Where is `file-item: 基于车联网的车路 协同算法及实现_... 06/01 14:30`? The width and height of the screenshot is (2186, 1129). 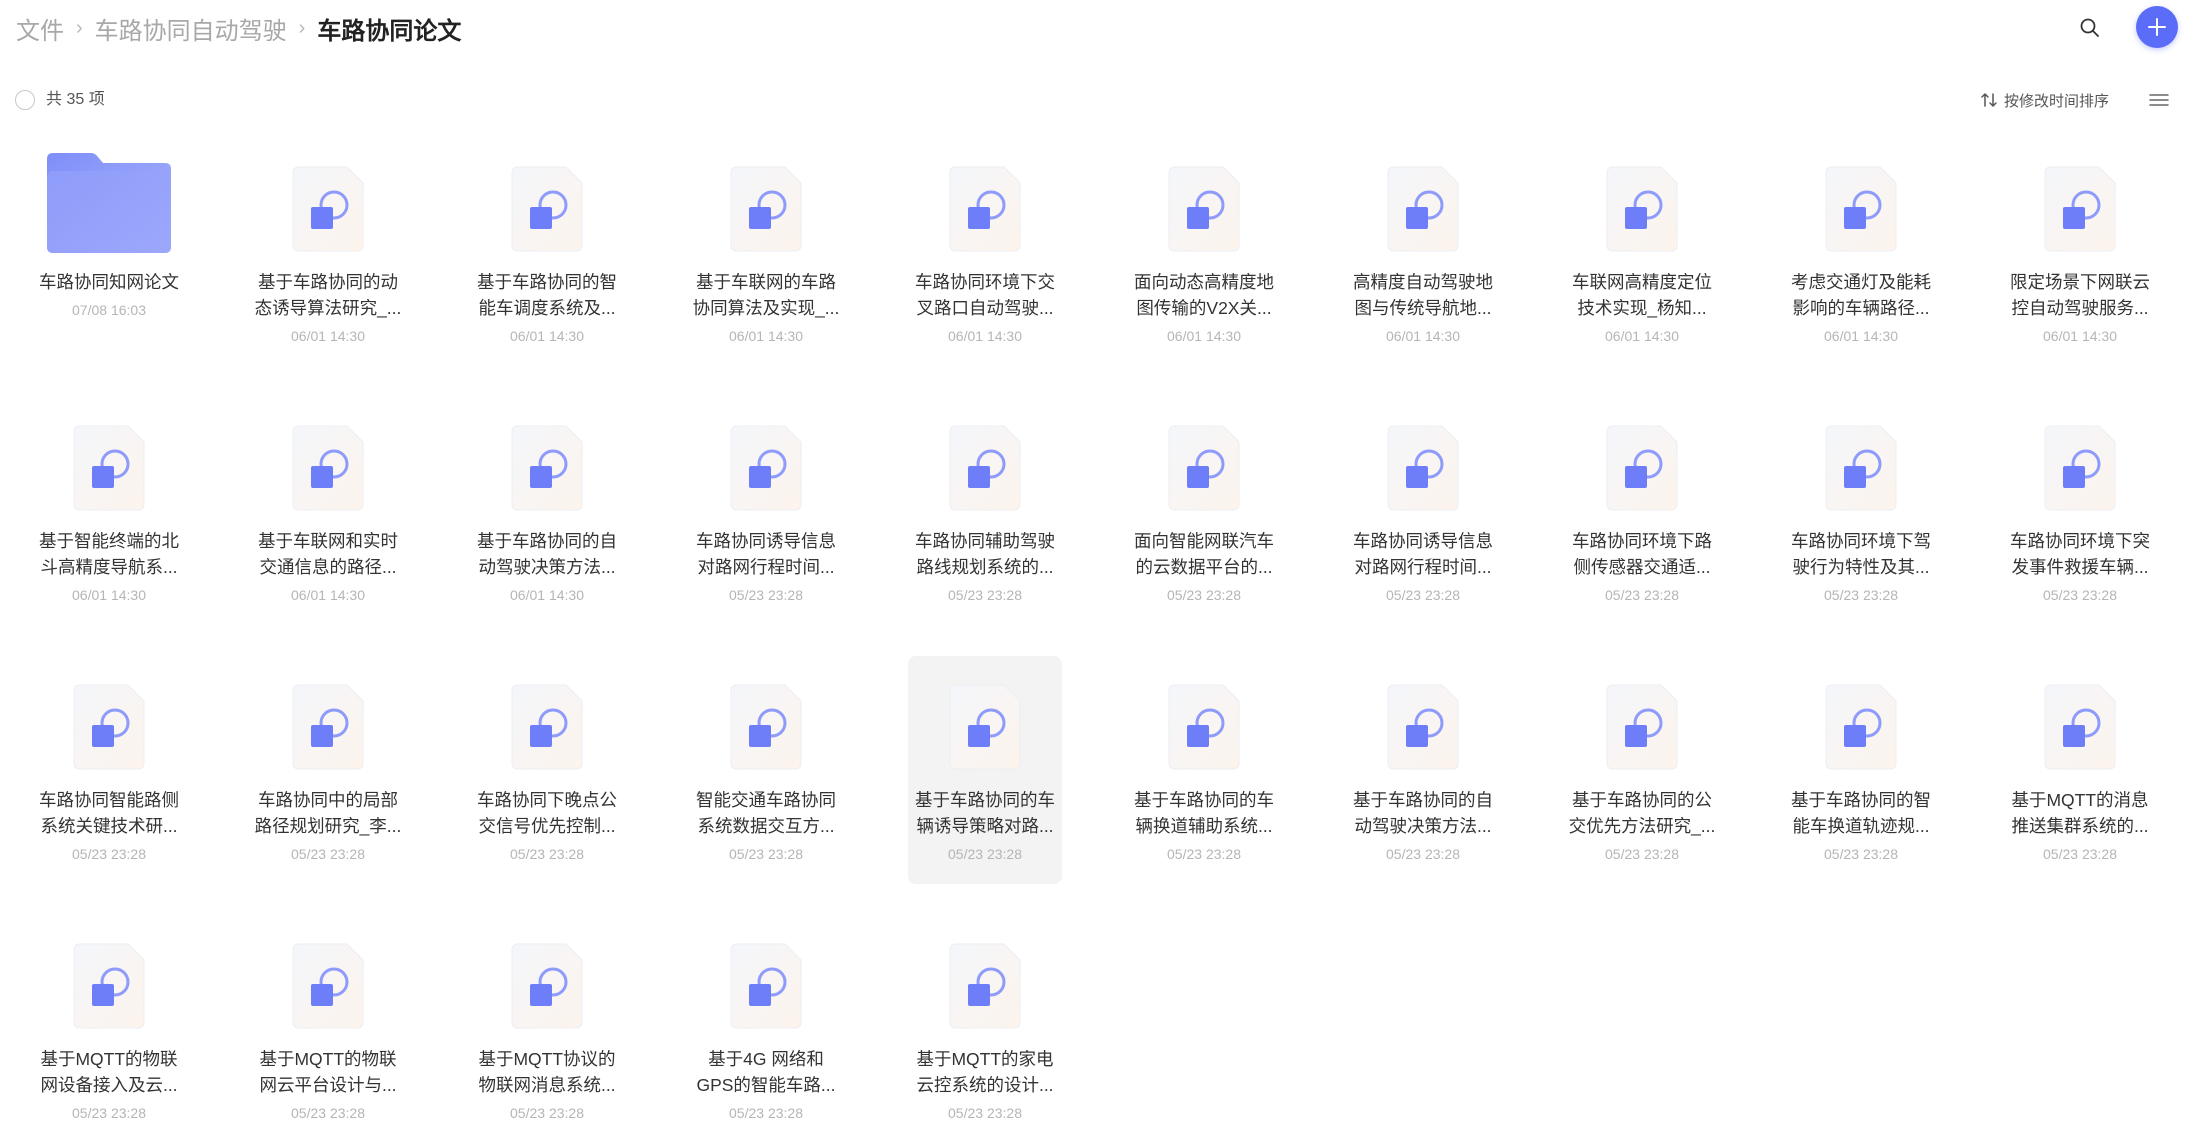
file-item: 基于车联网的车路 协同算法及实现_... 06/01 14:30 is located at coordinates (766, 252).